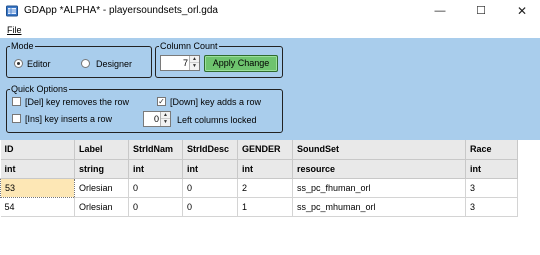 This screenshot has width=540, height=255. I want to click on table-row: 54 Orlesian 0 0 1 ss_pc_mhuman_orl 3, so click(259, 207).